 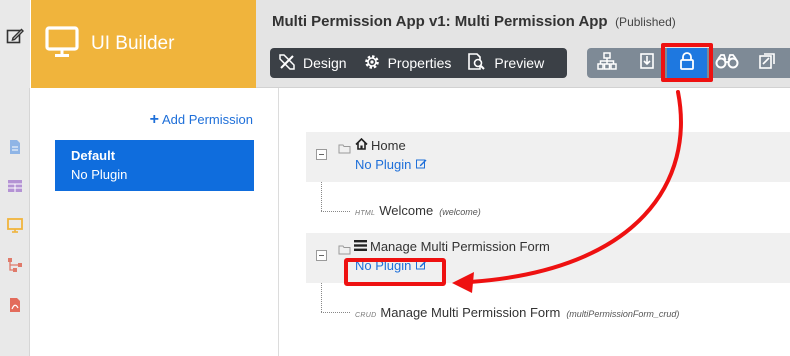 I want to click on binoculars-icon, so click(x=727, y=63).